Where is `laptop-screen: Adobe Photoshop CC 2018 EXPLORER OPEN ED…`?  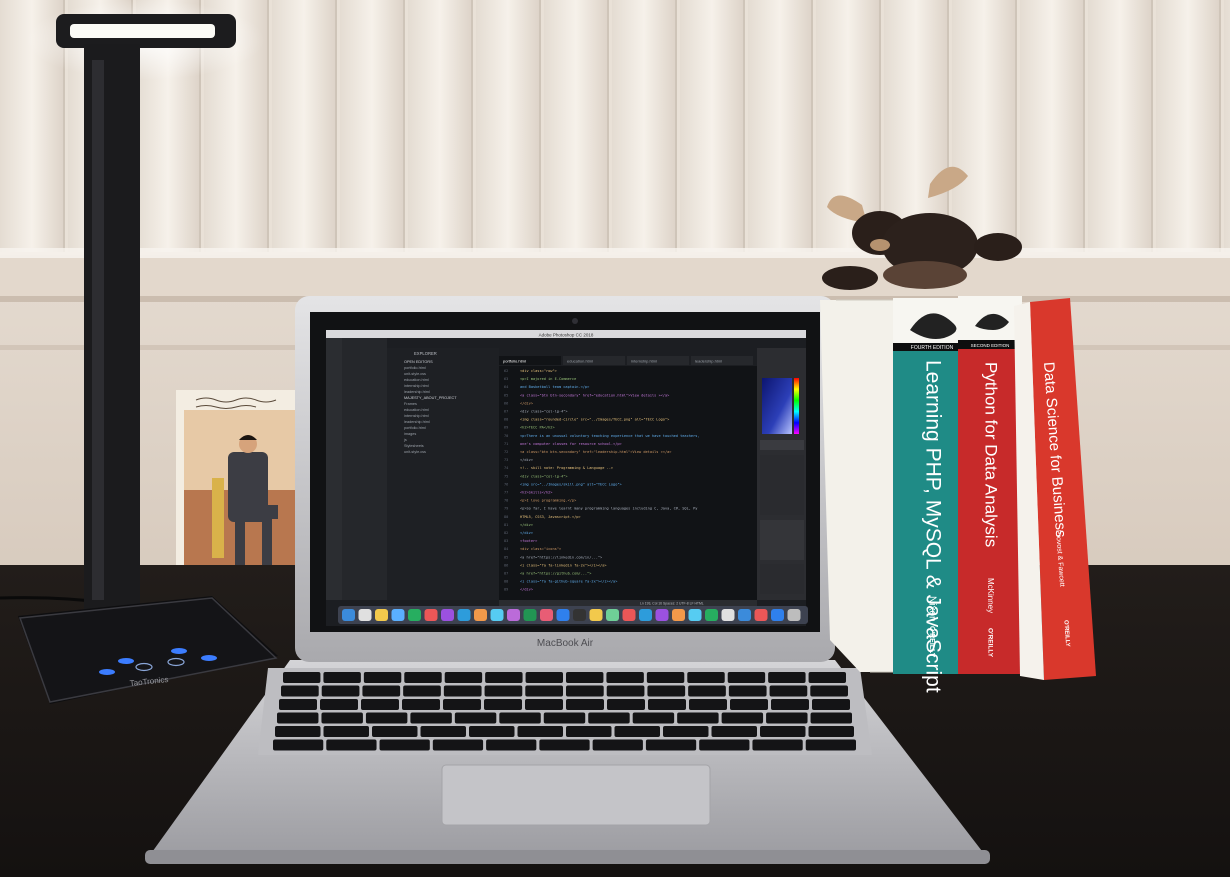 laptop-screen: Adobe Photoshop CC 2018 EXPLORER OPEN ED… is located at coordinates (567, 478).